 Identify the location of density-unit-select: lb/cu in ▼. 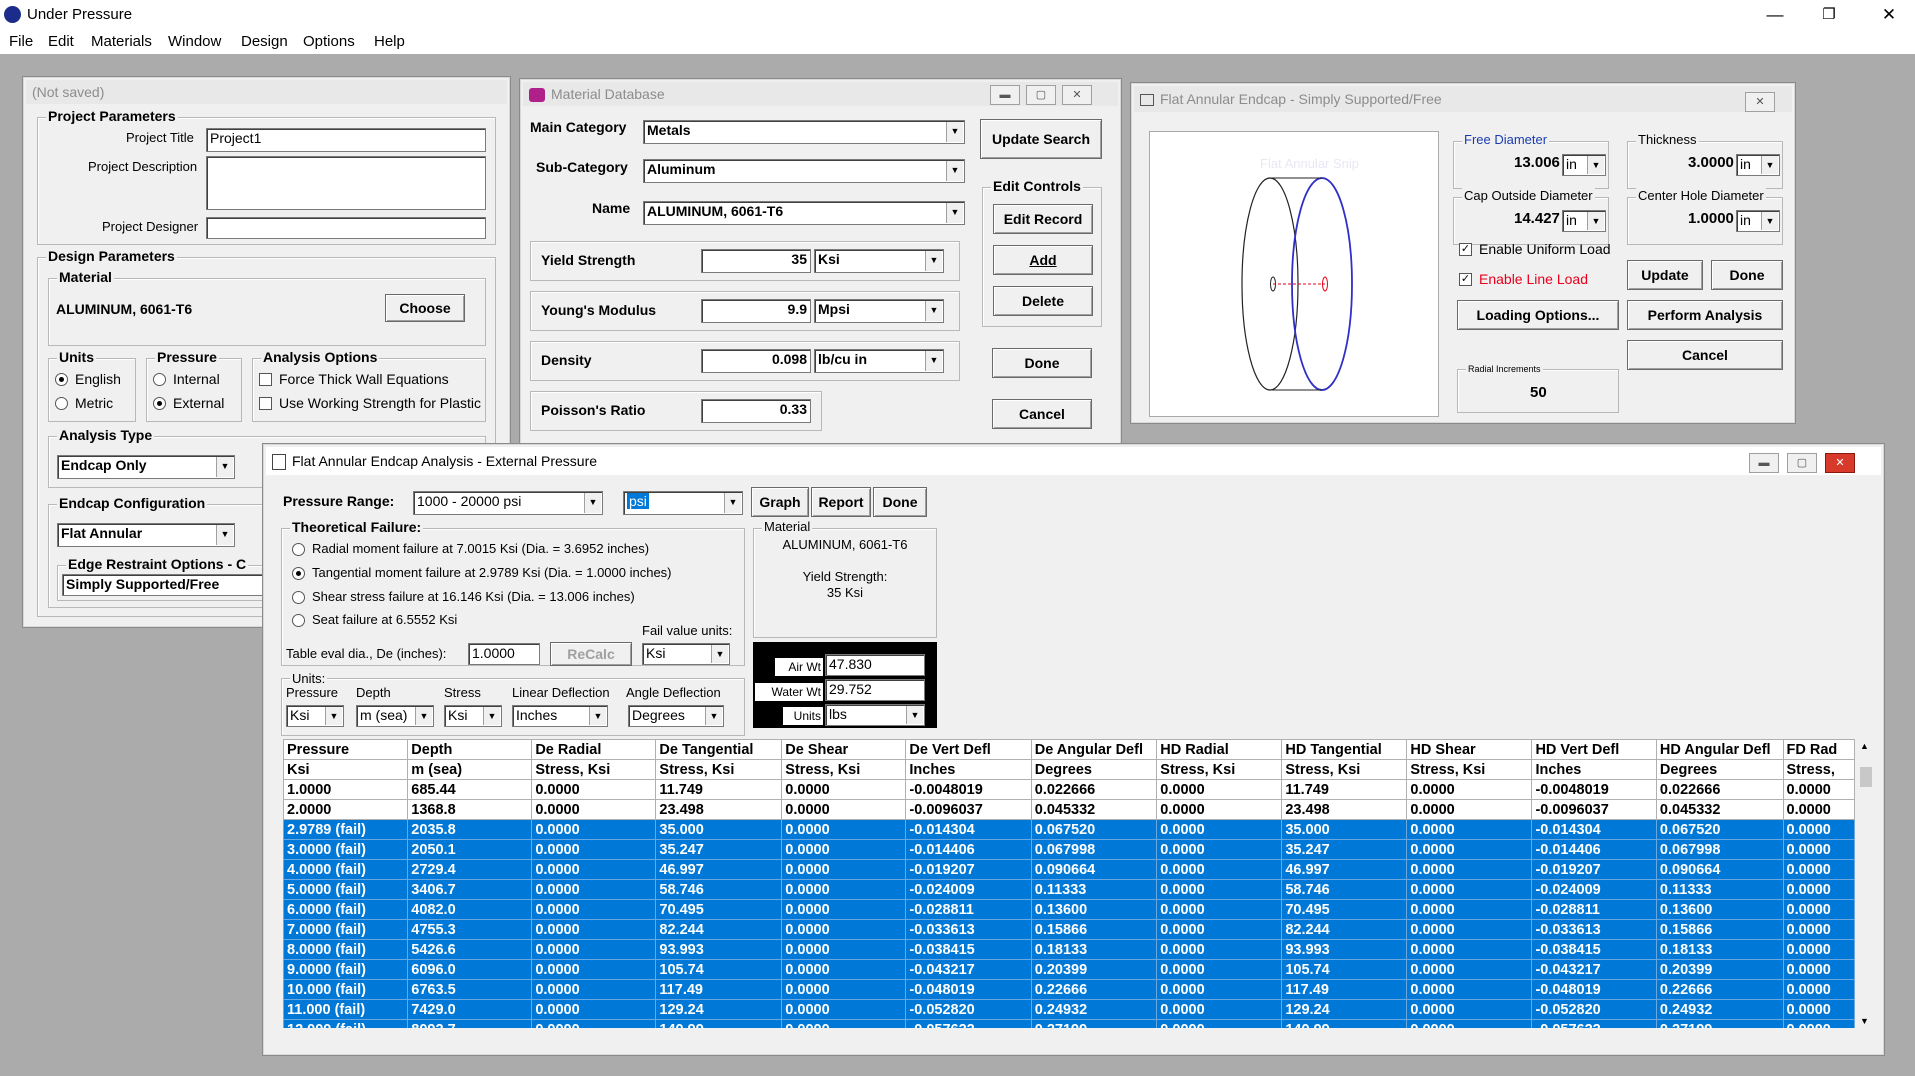
(879, 361).